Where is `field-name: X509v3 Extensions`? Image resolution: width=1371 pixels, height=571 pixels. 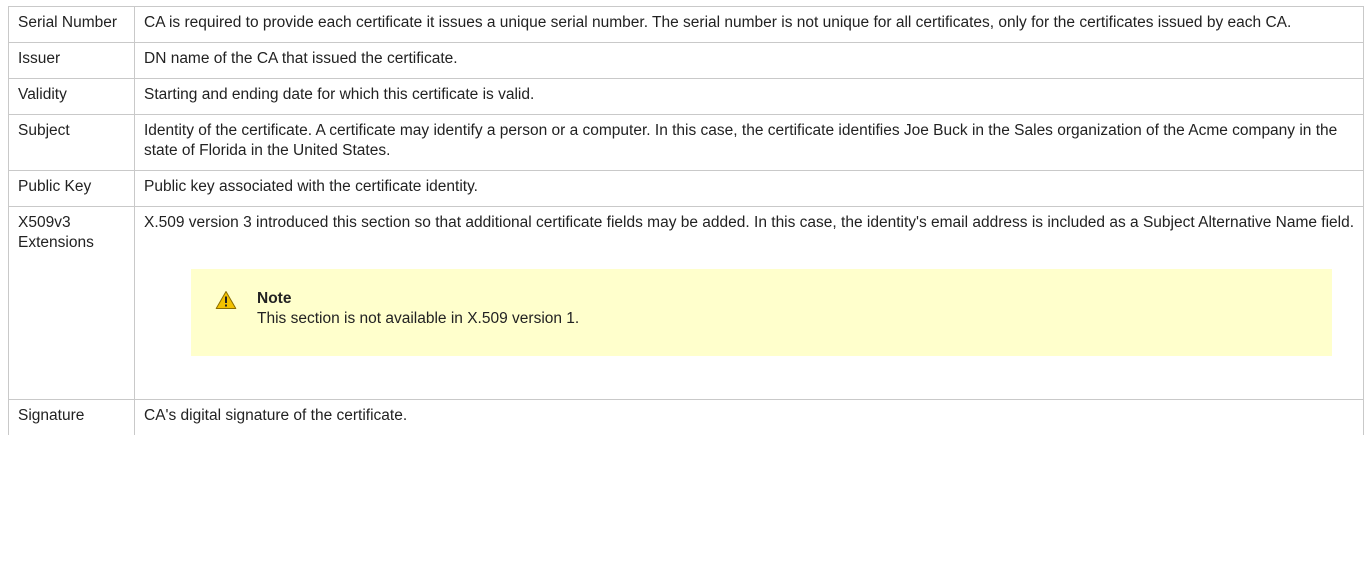 field-name: X509v3 Extensions is located at coordinates (71, 303).